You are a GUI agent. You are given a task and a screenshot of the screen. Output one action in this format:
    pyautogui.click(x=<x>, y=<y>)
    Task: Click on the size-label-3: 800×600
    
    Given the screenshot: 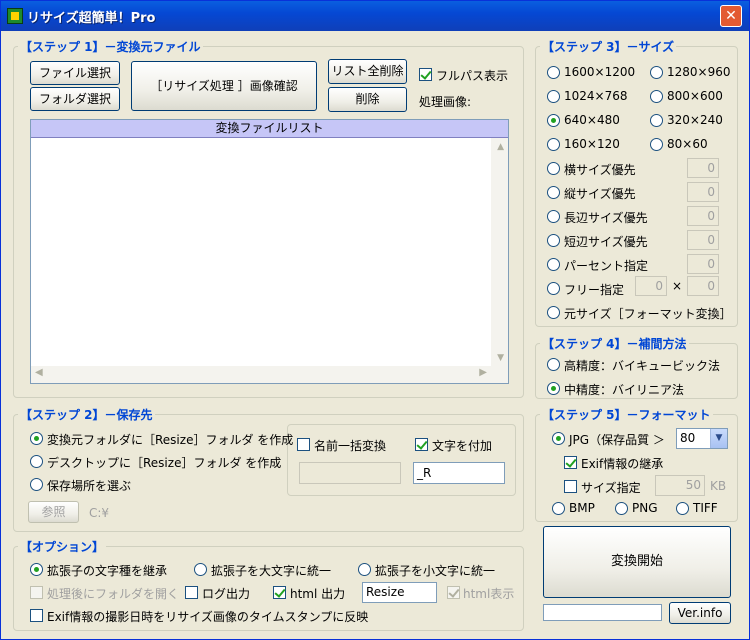 What is the action you would take?
    pyautogui.click(x=695, y=96)
    